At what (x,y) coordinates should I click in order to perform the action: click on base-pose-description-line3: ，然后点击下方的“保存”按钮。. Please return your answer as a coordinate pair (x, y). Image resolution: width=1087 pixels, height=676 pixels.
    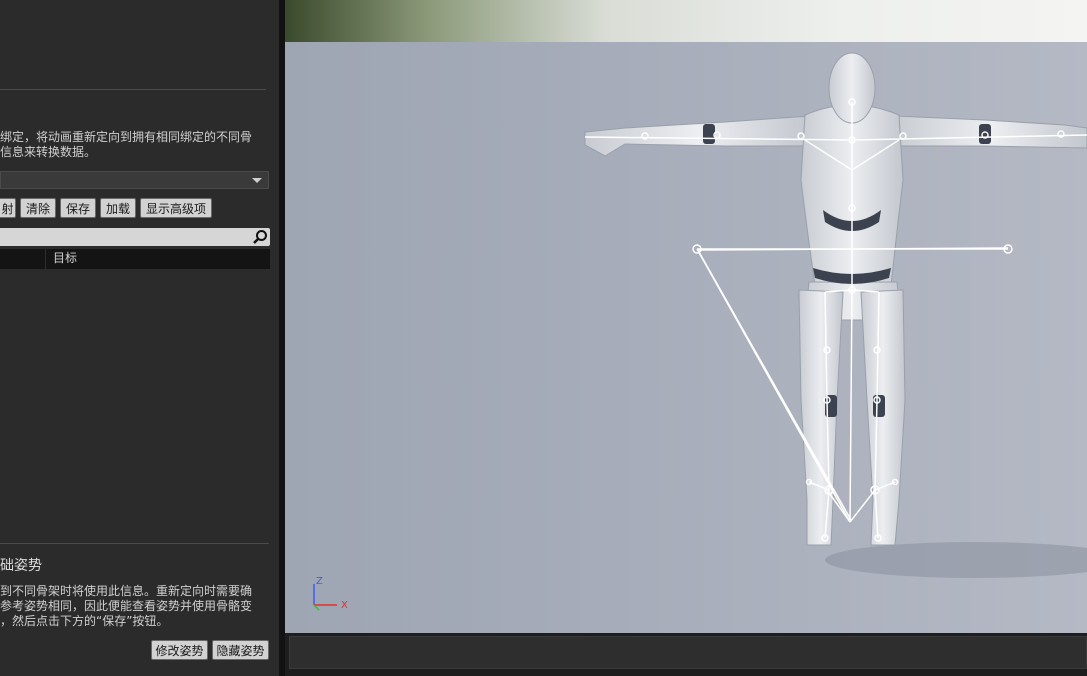
    Looking at the image, I should click on (84, 621).